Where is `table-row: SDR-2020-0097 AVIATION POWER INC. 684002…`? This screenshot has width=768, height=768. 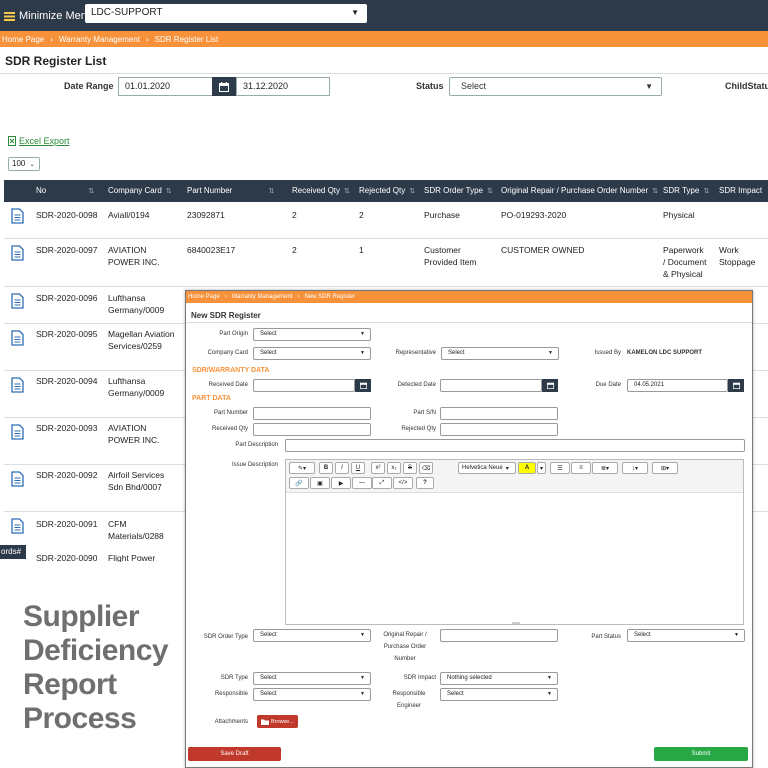
table-row: SDR-2020-0097 AVIATION POWER INC. 684002… is located at coordinates (386, 263).